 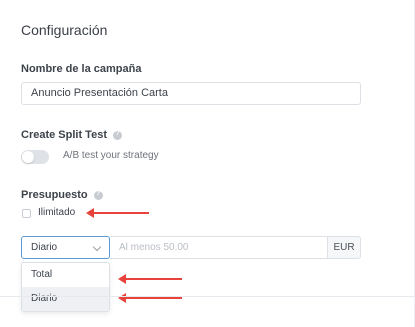 What do you see at coordinates (26, 213) in the screenshot?
I see `unlimited-checkbox` at bounding box center [26, 213].